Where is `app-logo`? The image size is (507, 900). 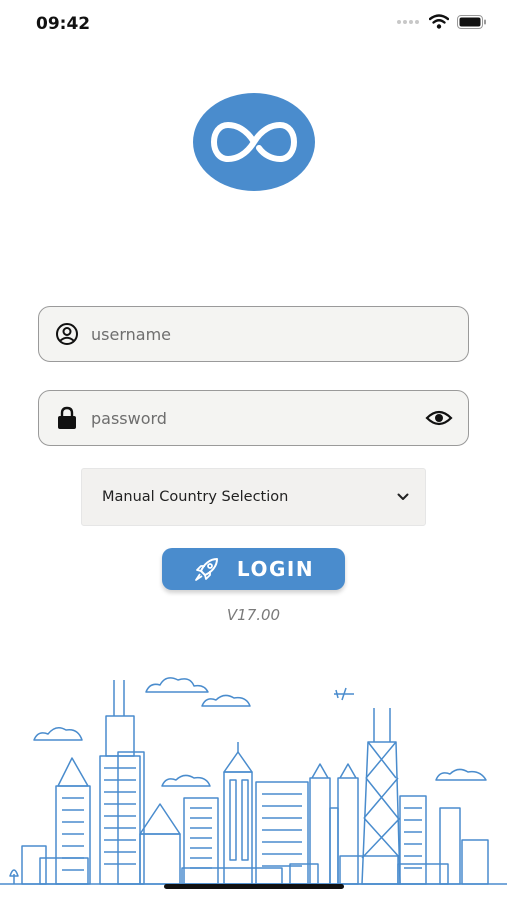
app-logo is located at coordinates (254, 142).